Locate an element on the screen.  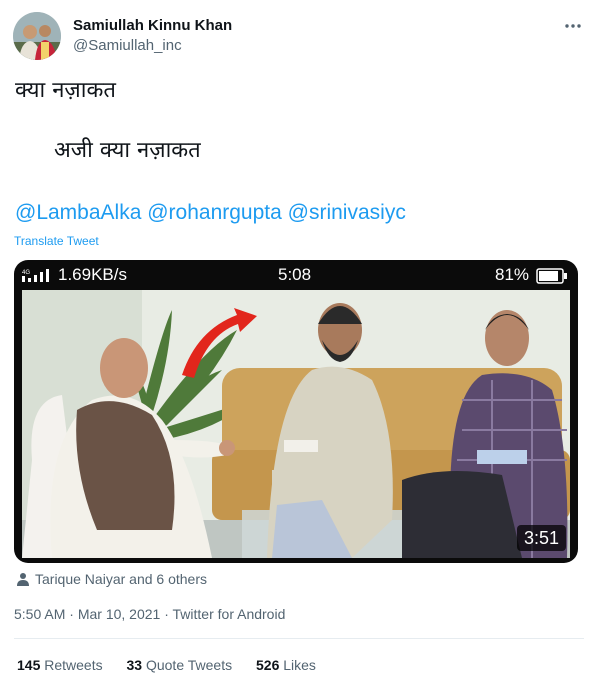
tagged-text: Tarique Naiyar and 6 others is located at coordinates (121, 579).